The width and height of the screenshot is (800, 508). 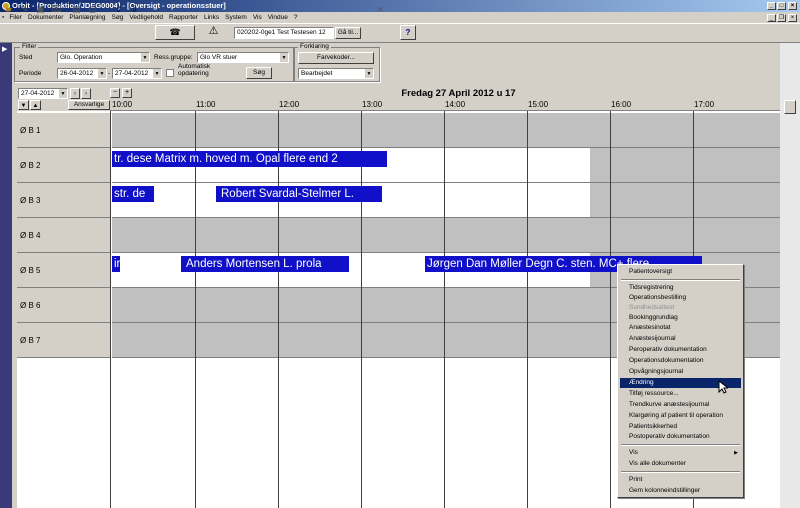 What do you see at coordinates (278, 17) in the screenshot?
I see `menu-vindue: Vindue` at bounding box center [278, 17].